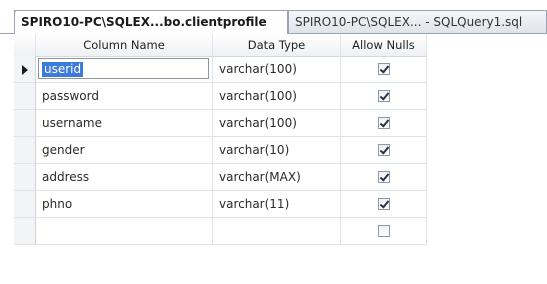  I want to click on table-row, so click(220, 231).